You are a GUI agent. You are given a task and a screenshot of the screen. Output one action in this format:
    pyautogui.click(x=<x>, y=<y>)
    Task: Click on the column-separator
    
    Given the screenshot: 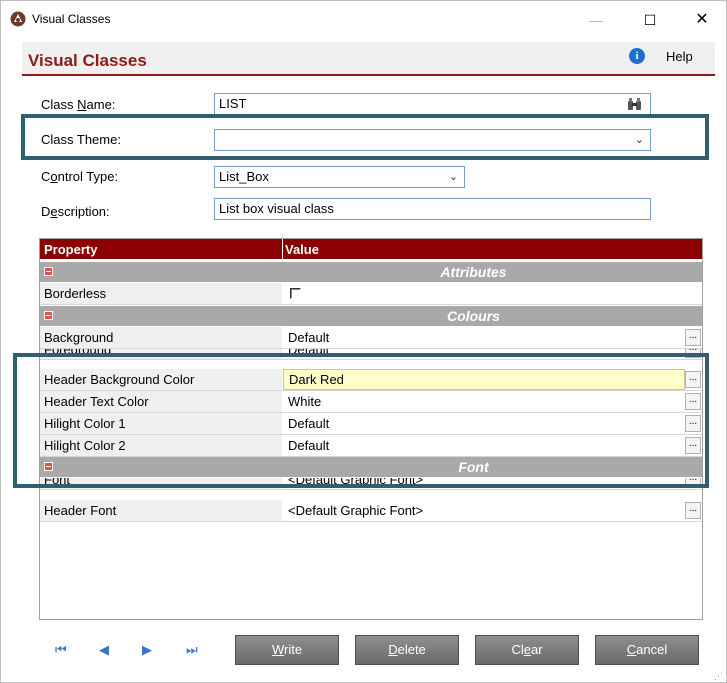 What is the action you would take?
    pyautogui.click(x=282, y=249)
    